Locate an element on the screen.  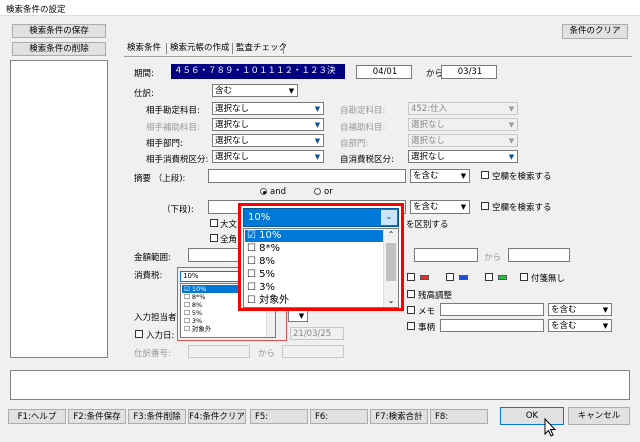
fusen-none-checkbox is located at coordinates (524, 277).